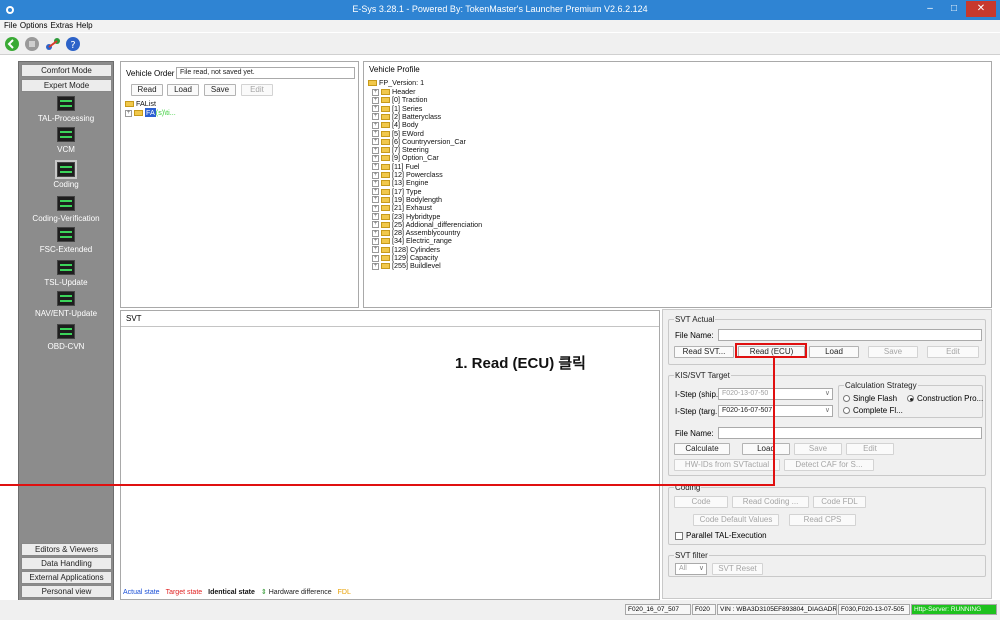 Image resolution: width=1000 pixels, height=620 pixels. Describe the element at coordinates (850, 335) in the screenshot. I see `svt-actual-file-name-field` at that location.